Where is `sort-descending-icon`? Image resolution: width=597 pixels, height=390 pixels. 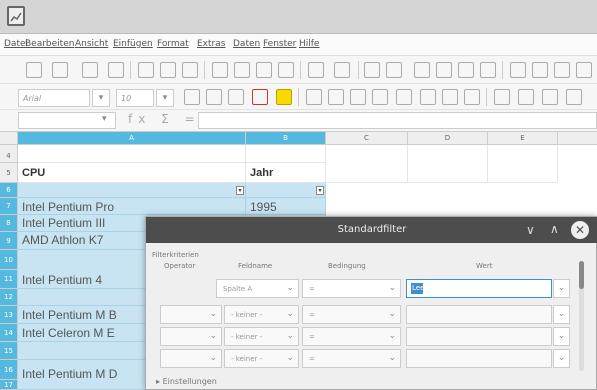 sort-descending-icon is located at coordinates (562, 70).